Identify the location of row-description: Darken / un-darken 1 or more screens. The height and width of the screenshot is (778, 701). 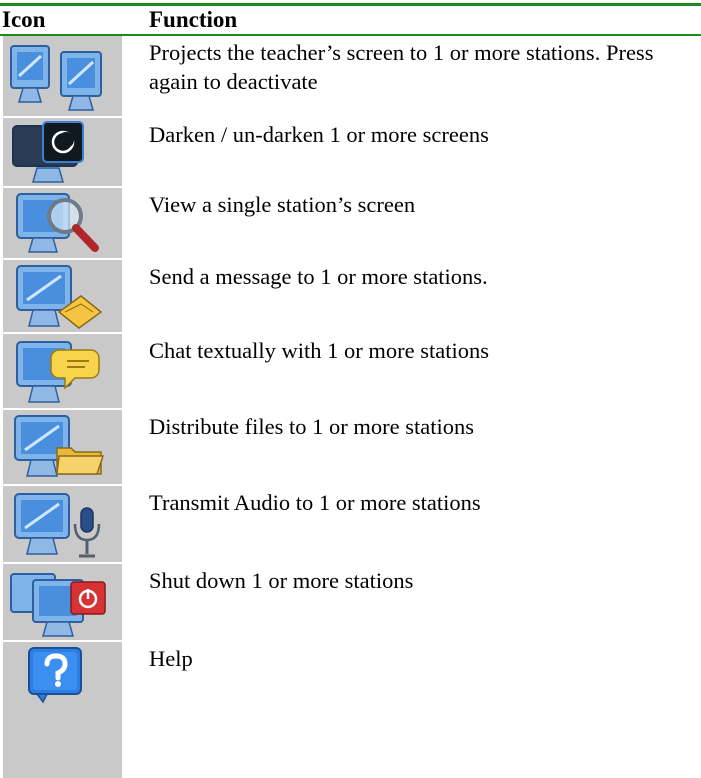
(319, 134).